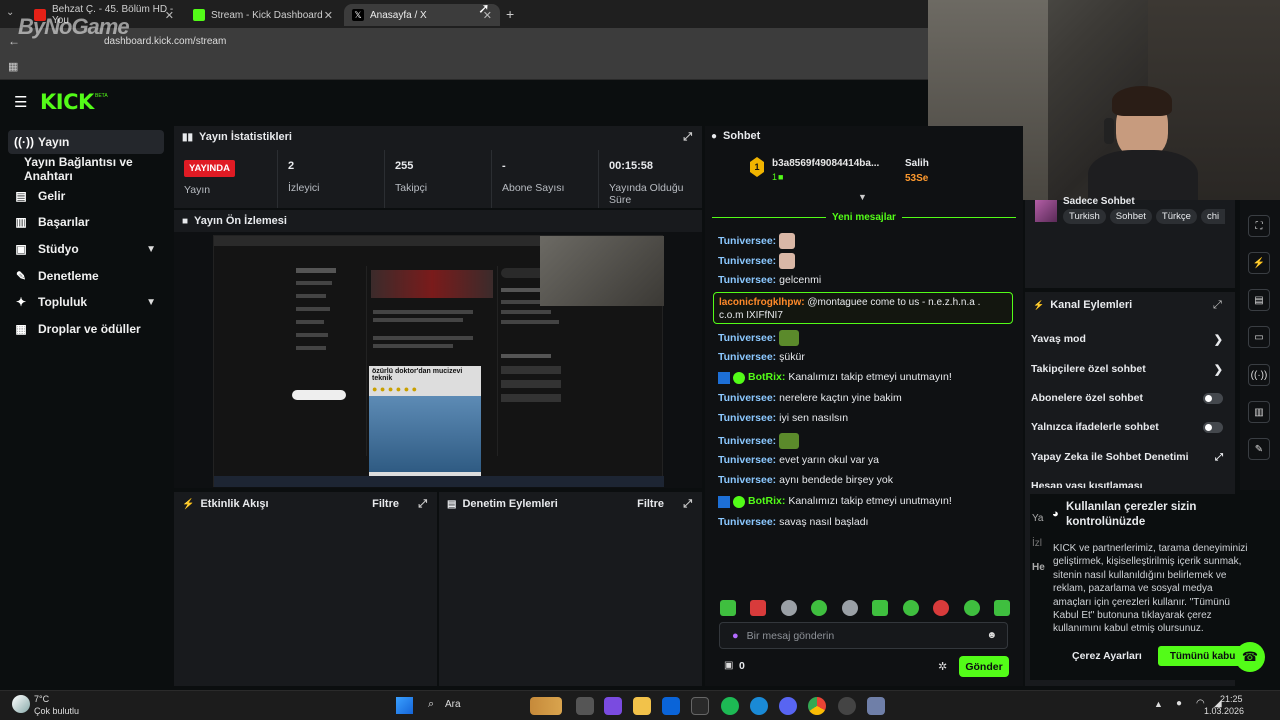 Image resolution: width=1280 pixels, height=720 pixels. Describe the element at coordinates (613, 706) in the screenshot. I see `copilot-icon` at that location.